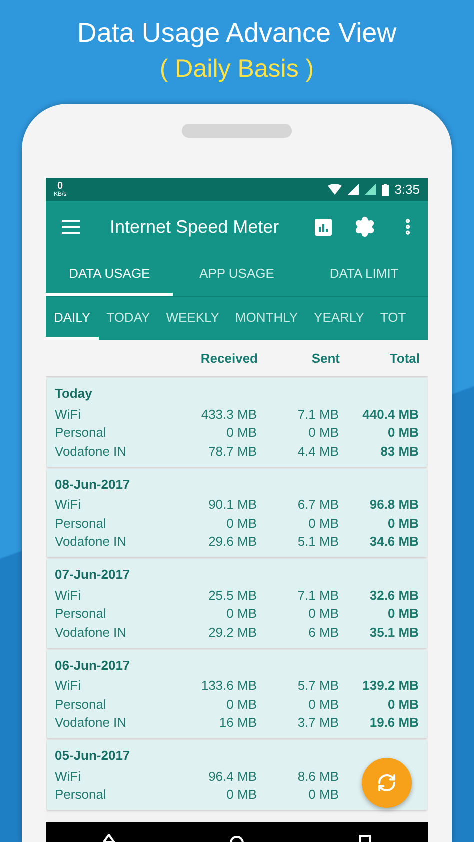 Image resolution: width=474 pixels, height=842 pixels. What do you see at coordinates (317, 451) in the screenshot?
I see `sent-value: 4.4 MB` at bounding box center [317, 451].